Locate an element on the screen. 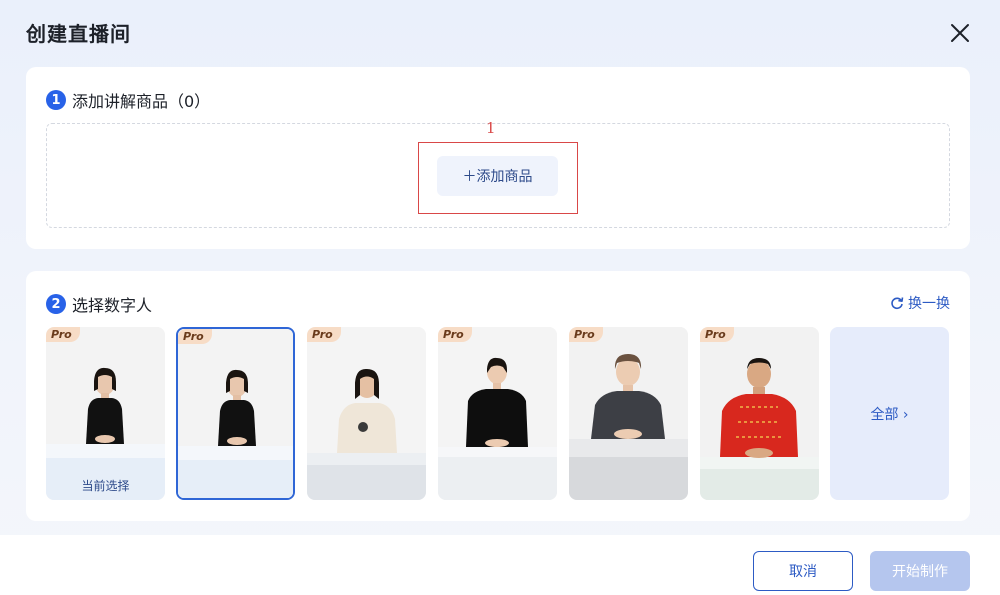 The height and width of the screenshot is (595, 1000). avatar-card-1: Pro 当前选择 is located at coordinates (105, 413).